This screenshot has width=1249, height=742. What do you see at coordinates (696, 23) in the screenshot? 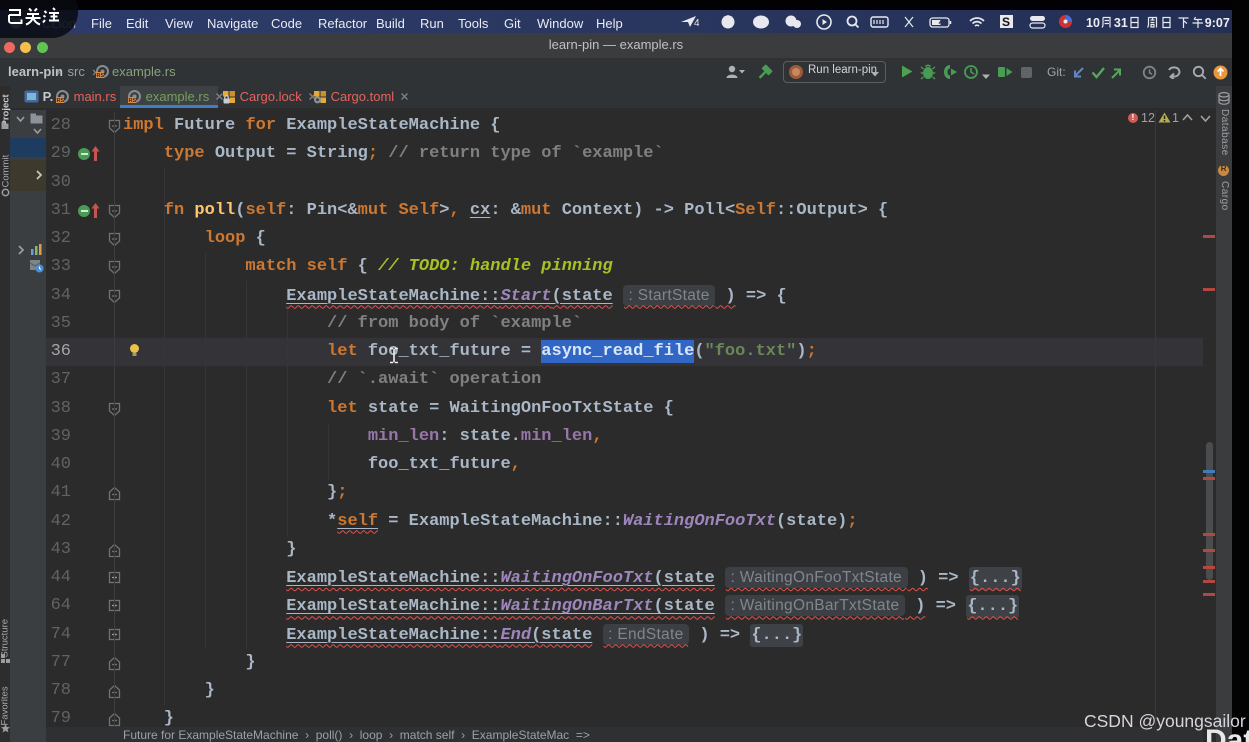
I see `svg-text: 4` at bounding box center [696, 23].